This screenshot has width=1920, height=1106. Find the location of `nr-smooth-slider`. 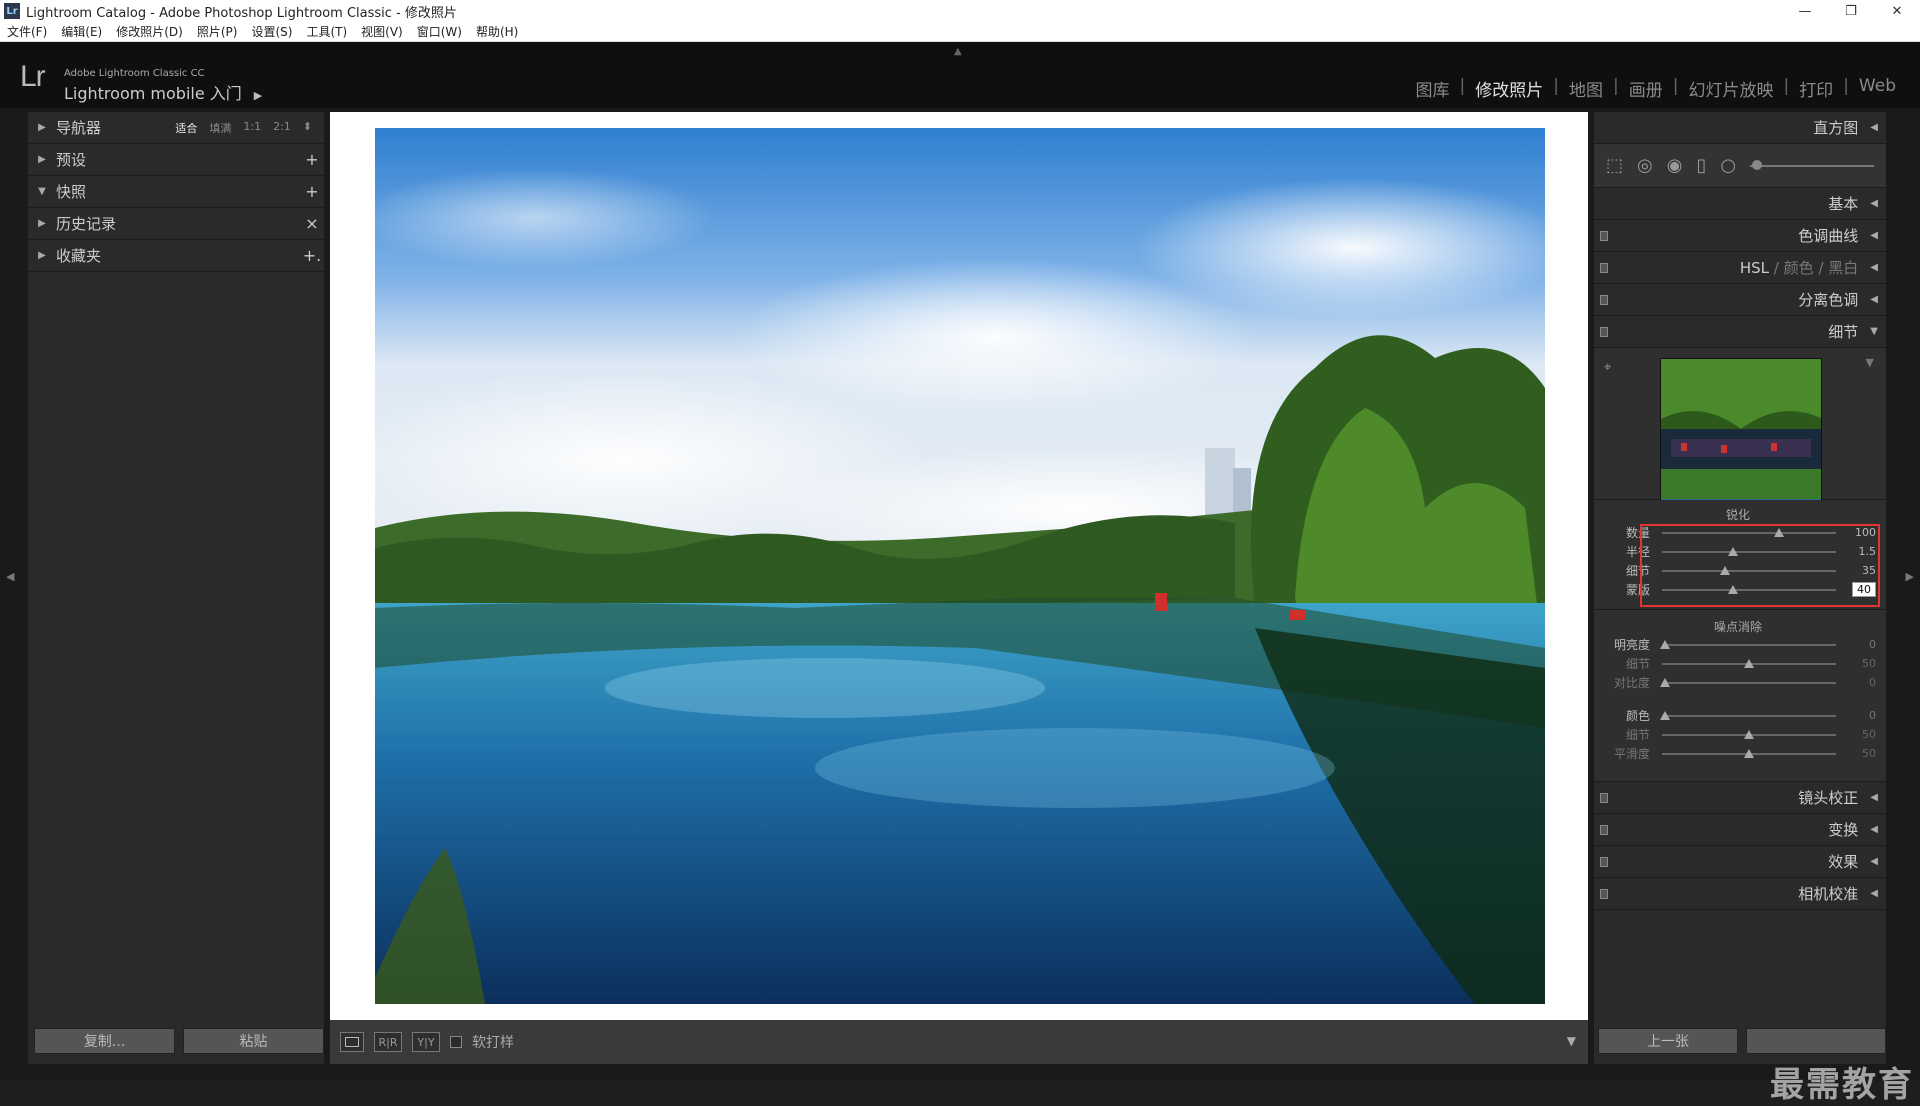

nr-smooth-slider is located at coordinates (1749, 753).